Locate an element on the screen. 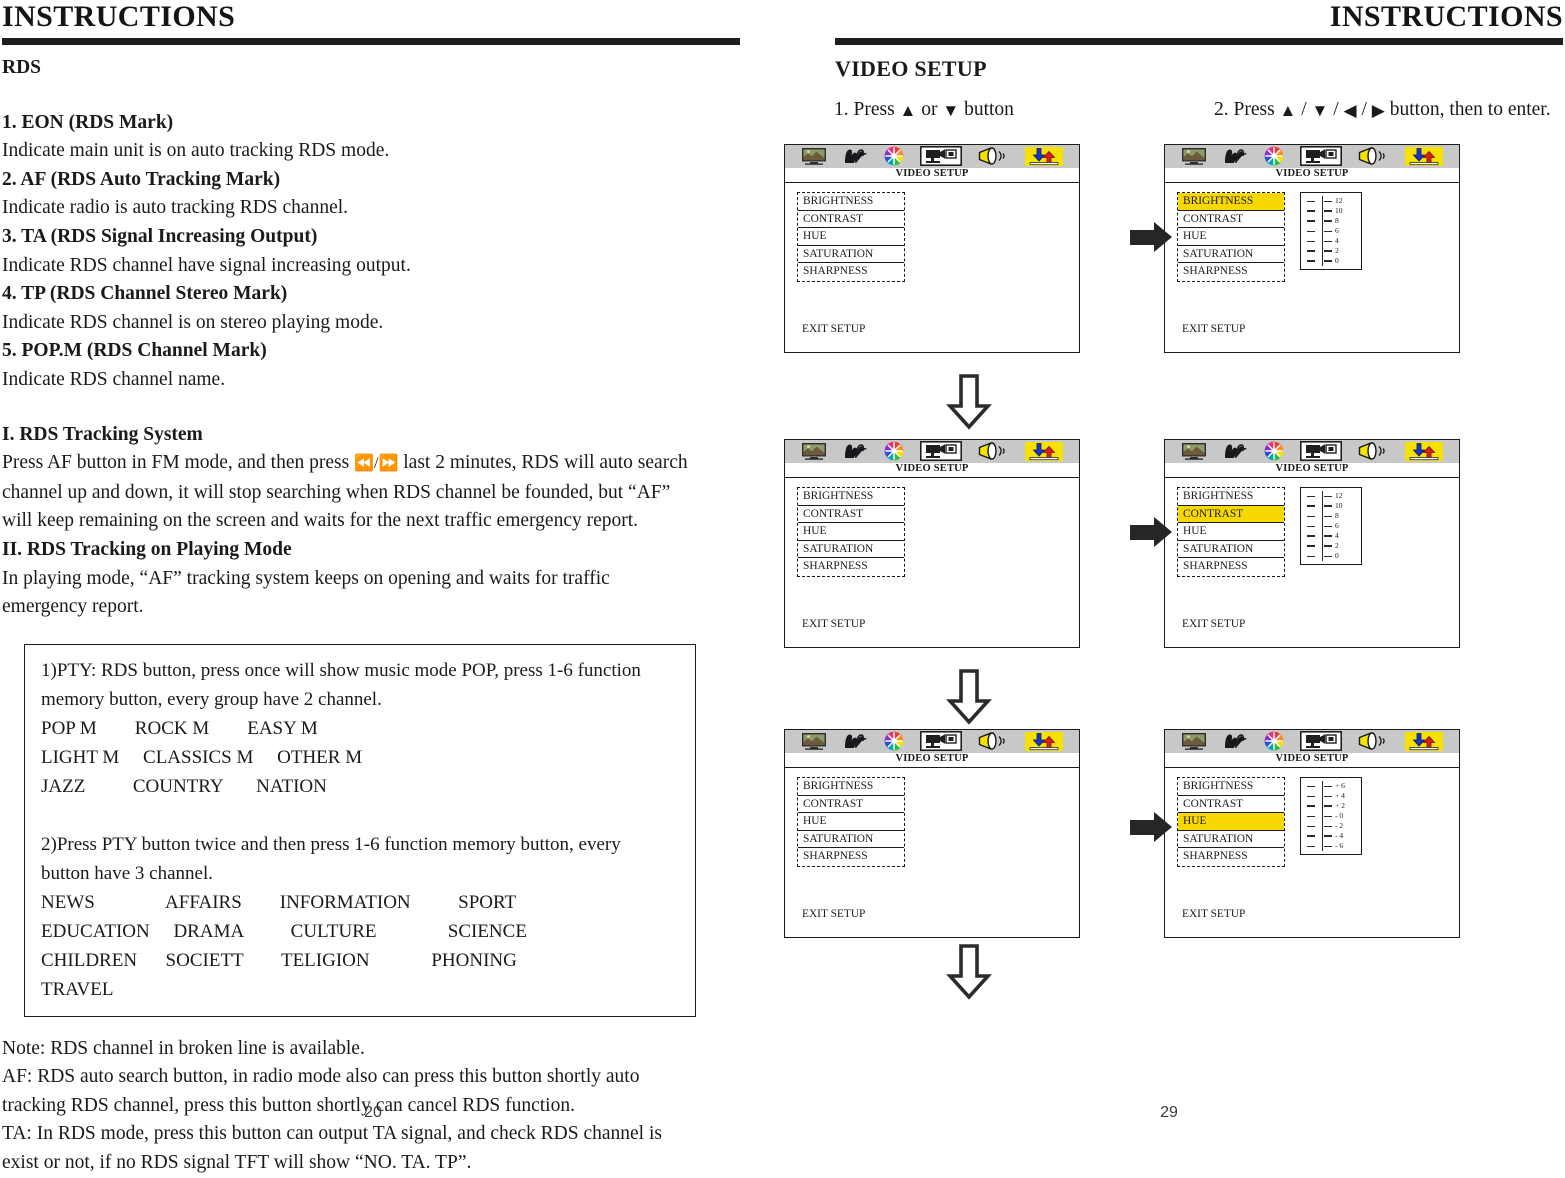 The height and width of the screenshot is (1178, 1565). osd-icon-bar is located at coordinates (932, 156).